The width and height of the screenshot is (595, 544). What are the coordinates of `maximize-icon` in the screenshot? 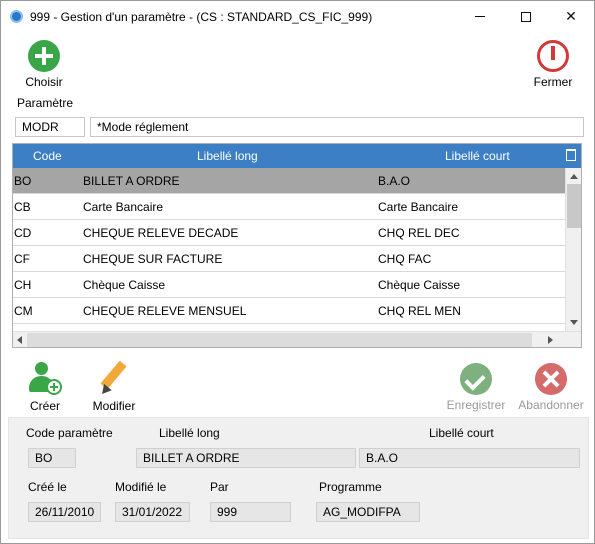 It's located at (526, 16).